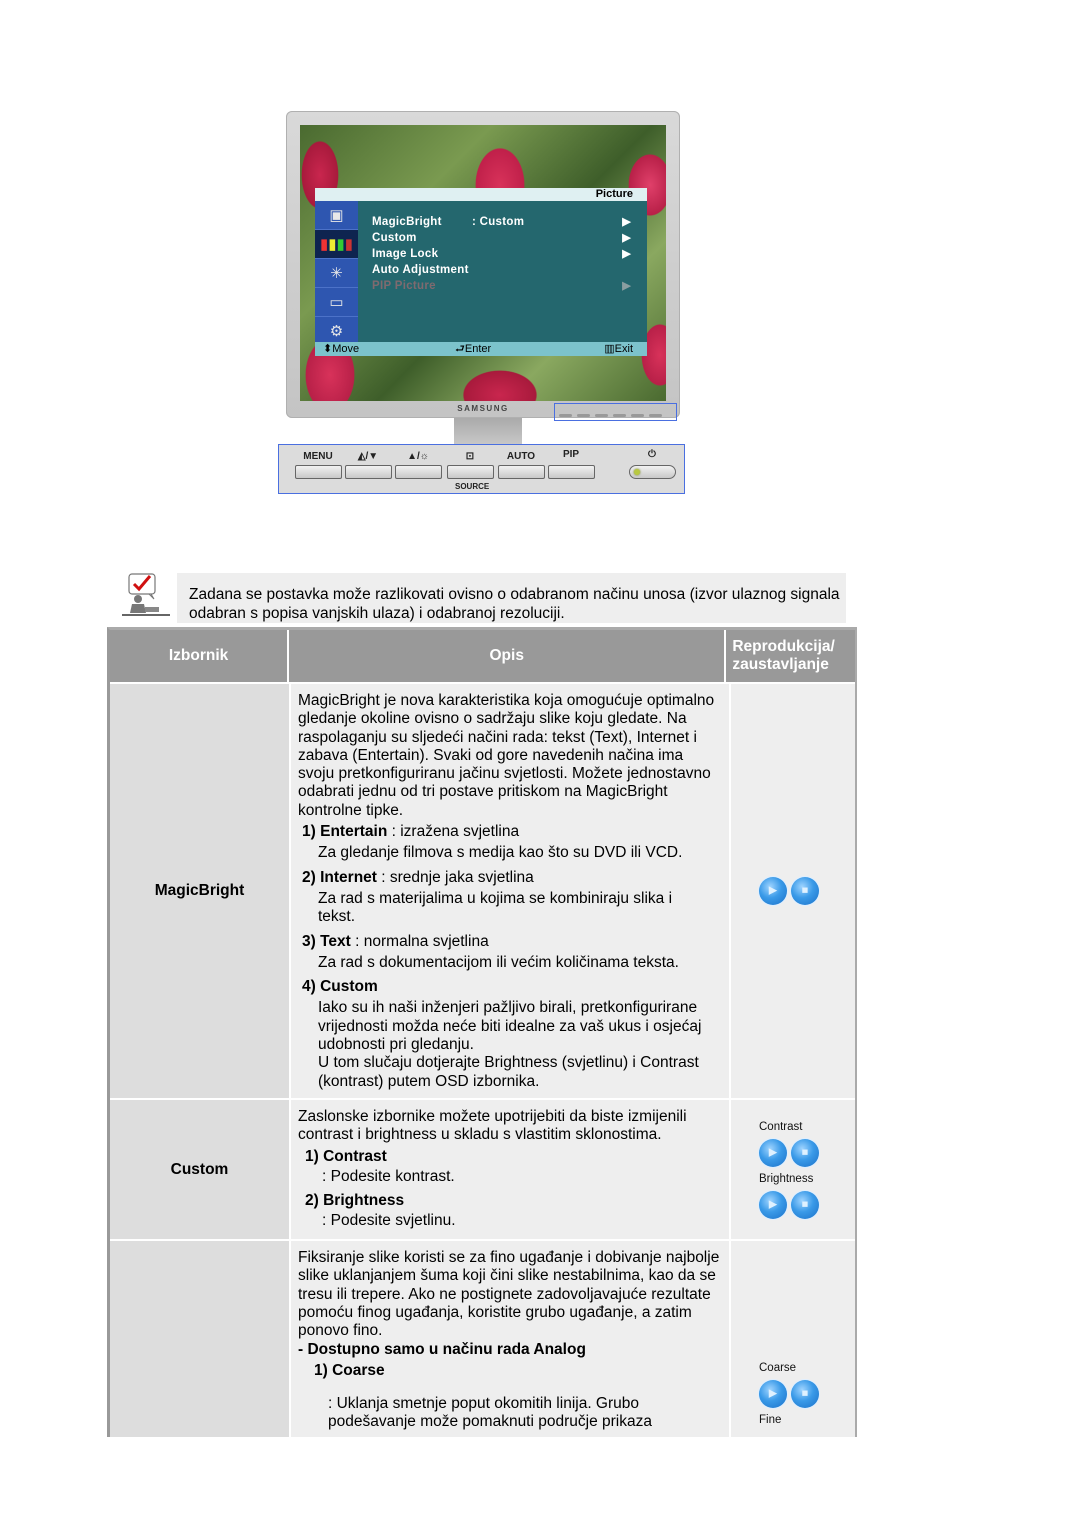 Image resolution: width=1080 pixels, height=1528 pixels. Describe the element at coordinates (515, 987) in the screenshot. I see `mode-custom: 4) Custom` at that location.